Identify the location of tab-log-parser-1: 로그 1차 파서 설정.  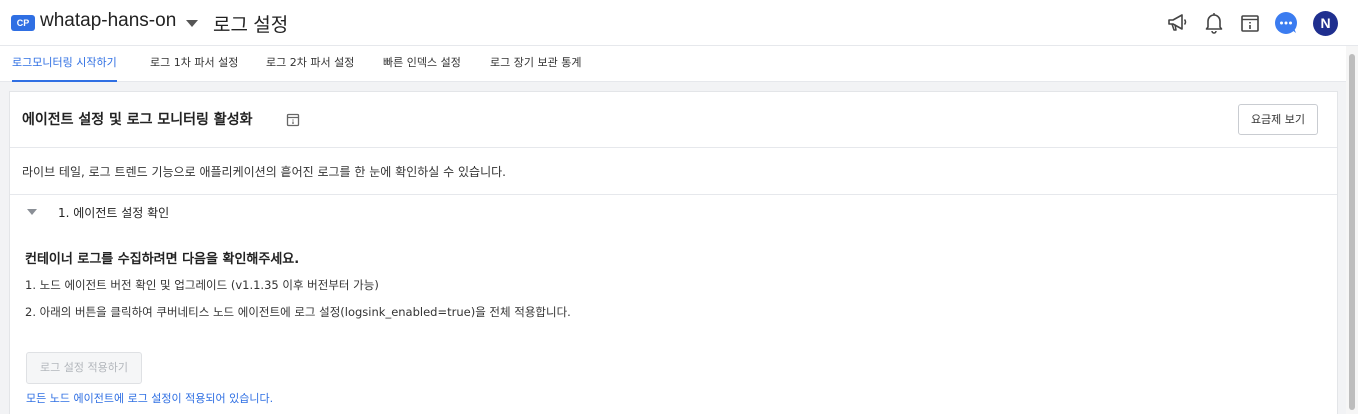
(194, 64).